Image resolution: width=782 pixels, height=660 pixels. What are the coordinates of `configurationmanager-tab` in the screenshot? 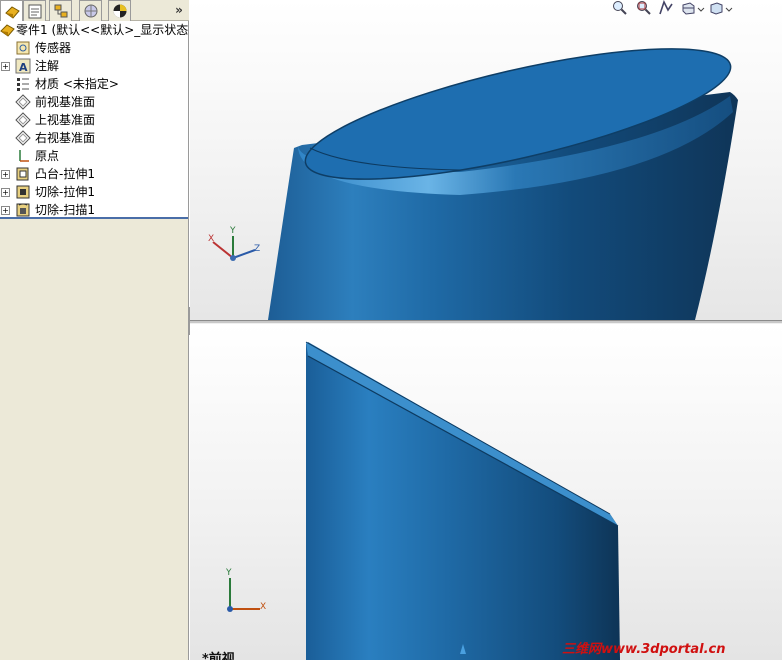 It's located at (60, 10).